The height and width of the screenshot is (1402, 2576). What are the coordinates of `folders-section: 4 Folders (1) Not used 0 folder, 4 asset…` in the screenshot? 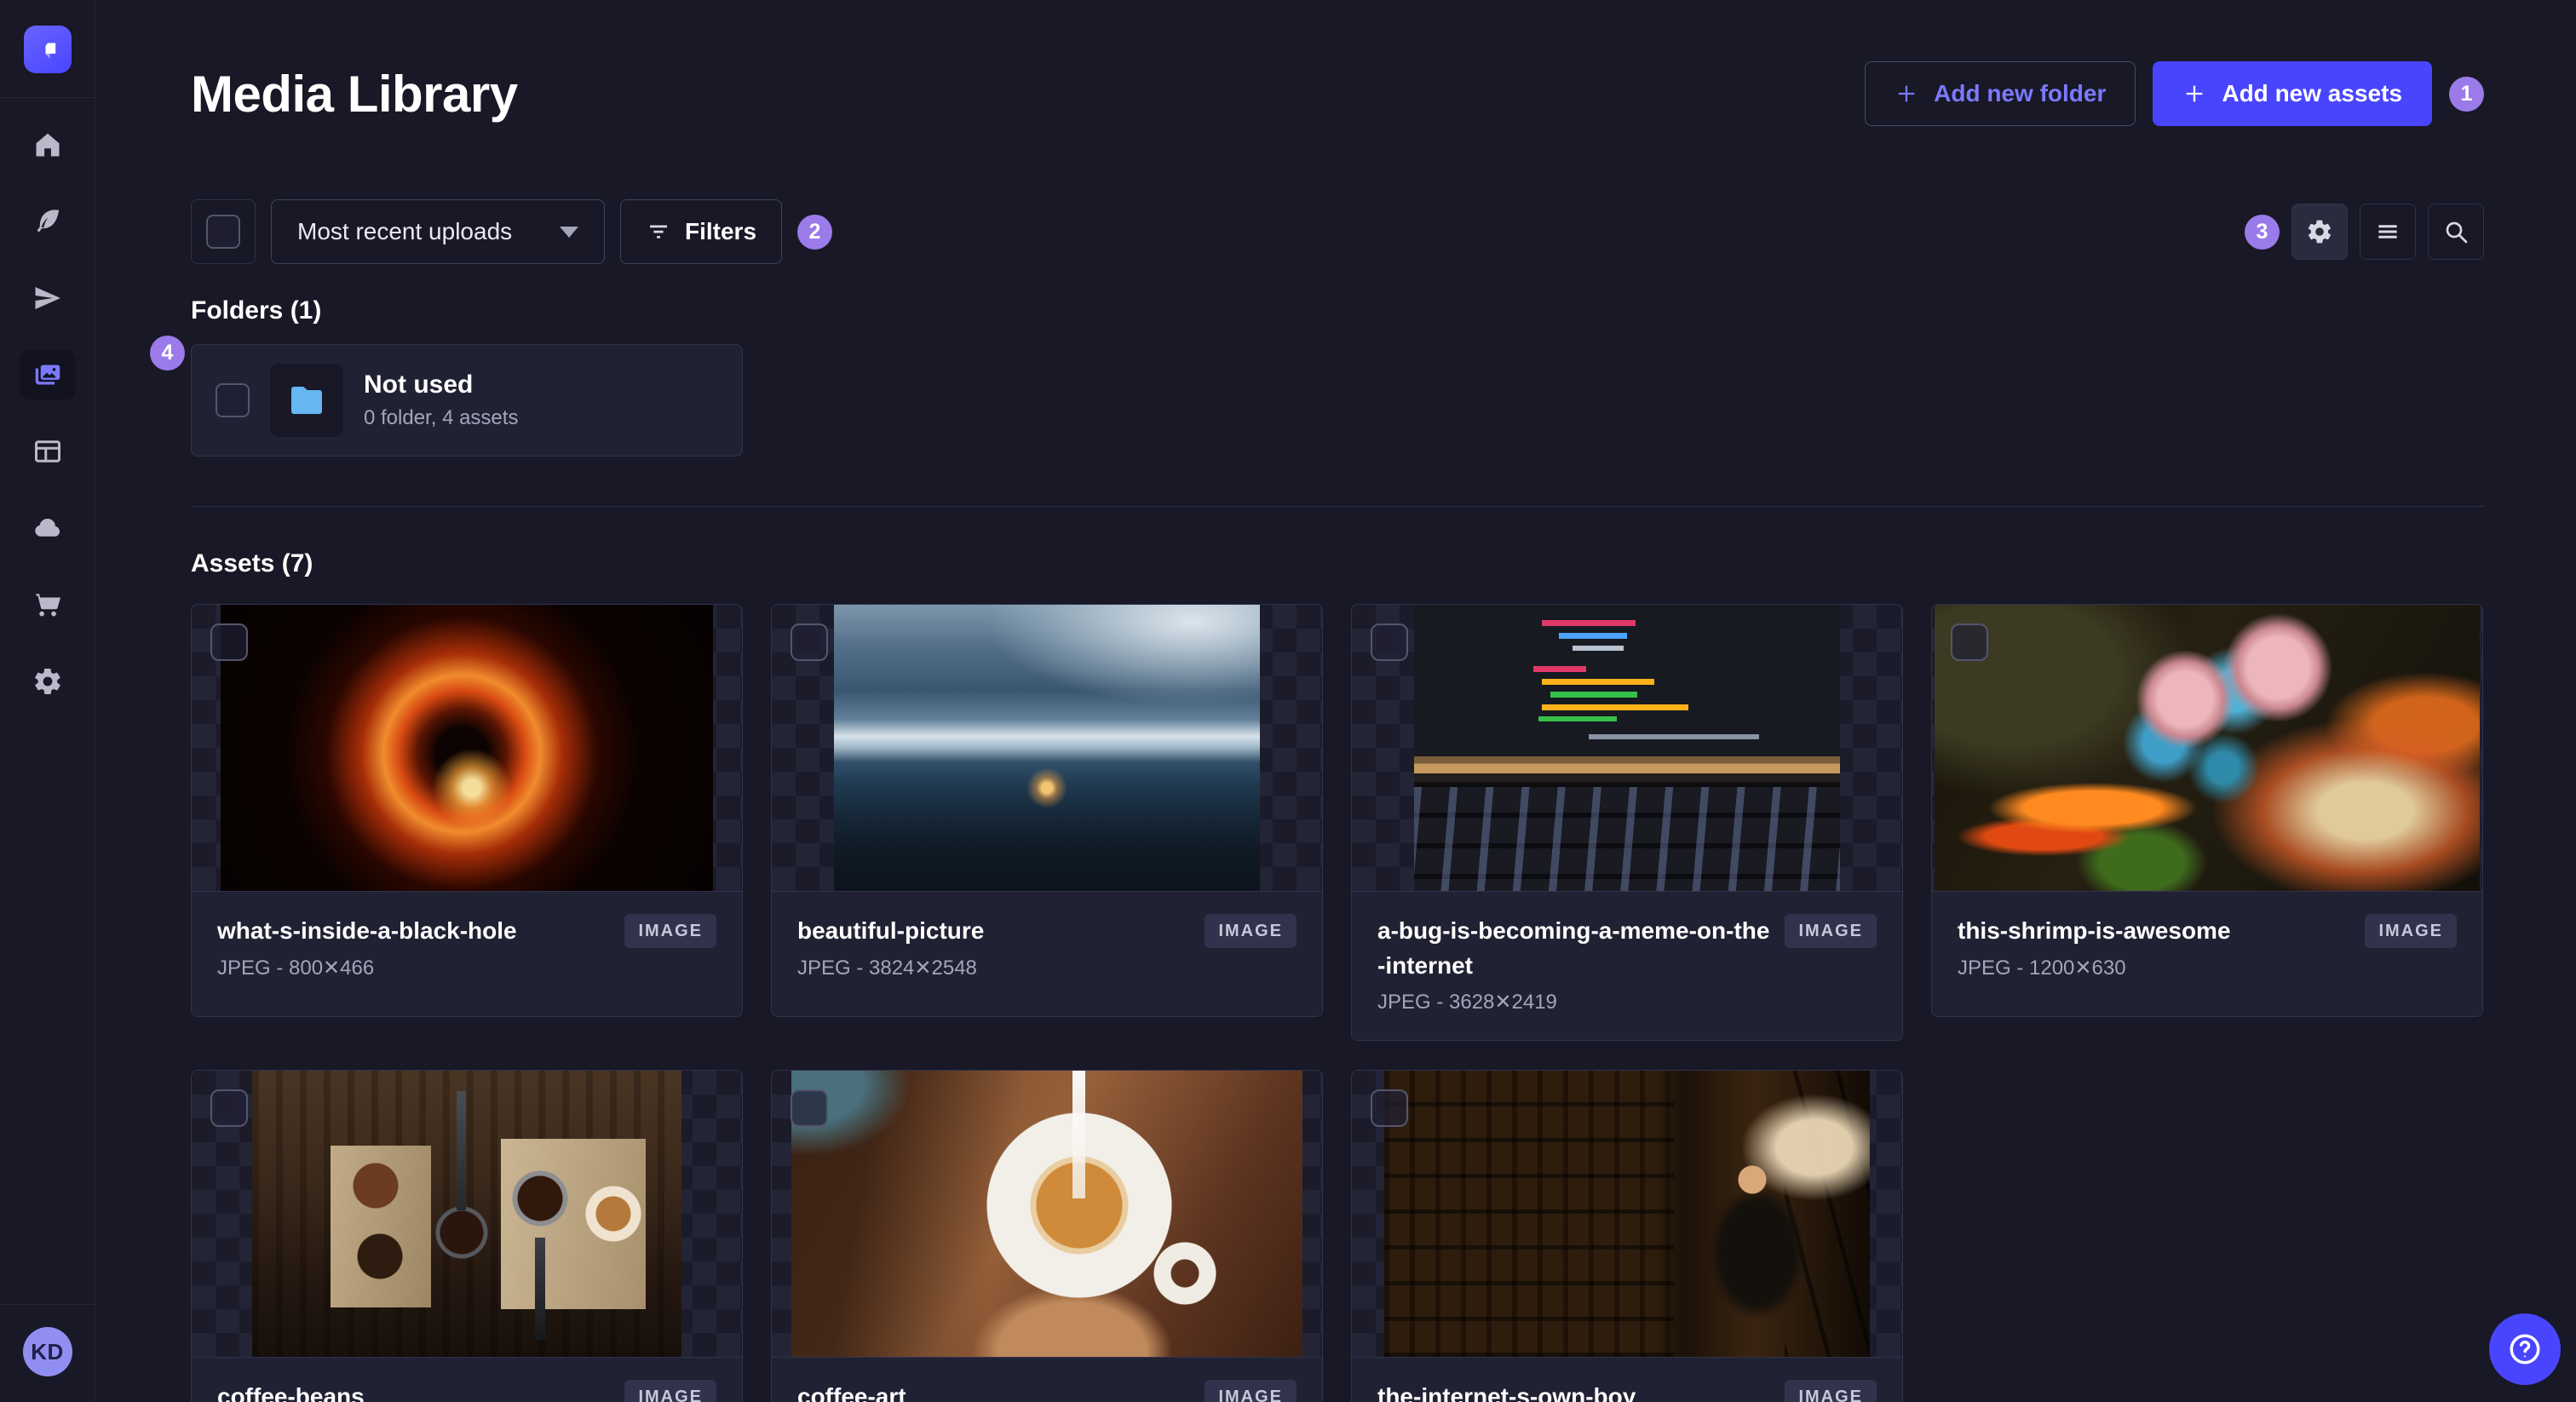 It's located at (1317, 376).